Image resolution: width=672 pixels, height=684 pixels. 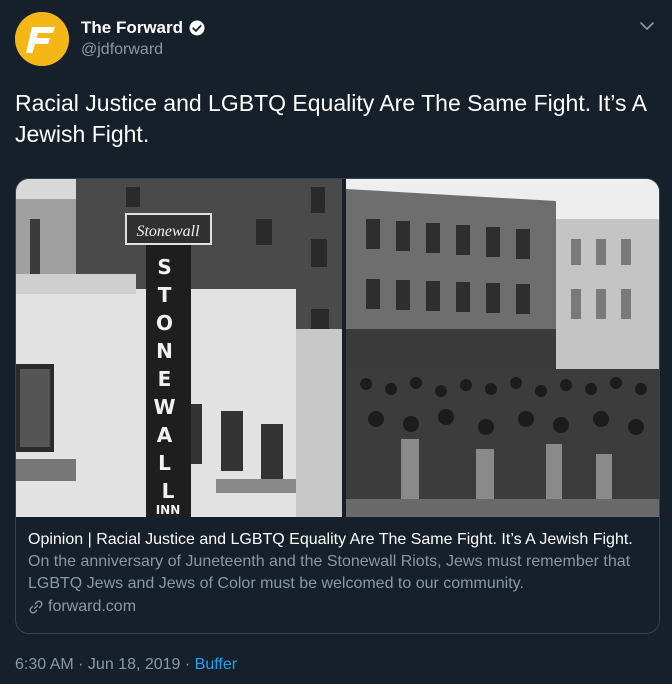 What do you see at coordinates (36, 607) in the screenshot?
I see `link-icon` at bounding box center [36, 607].